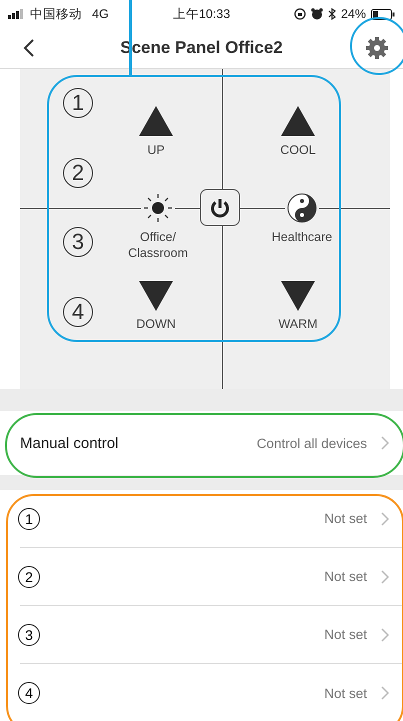 The image size is (403, 721). I want to click on settings-button, so click(377, 48).